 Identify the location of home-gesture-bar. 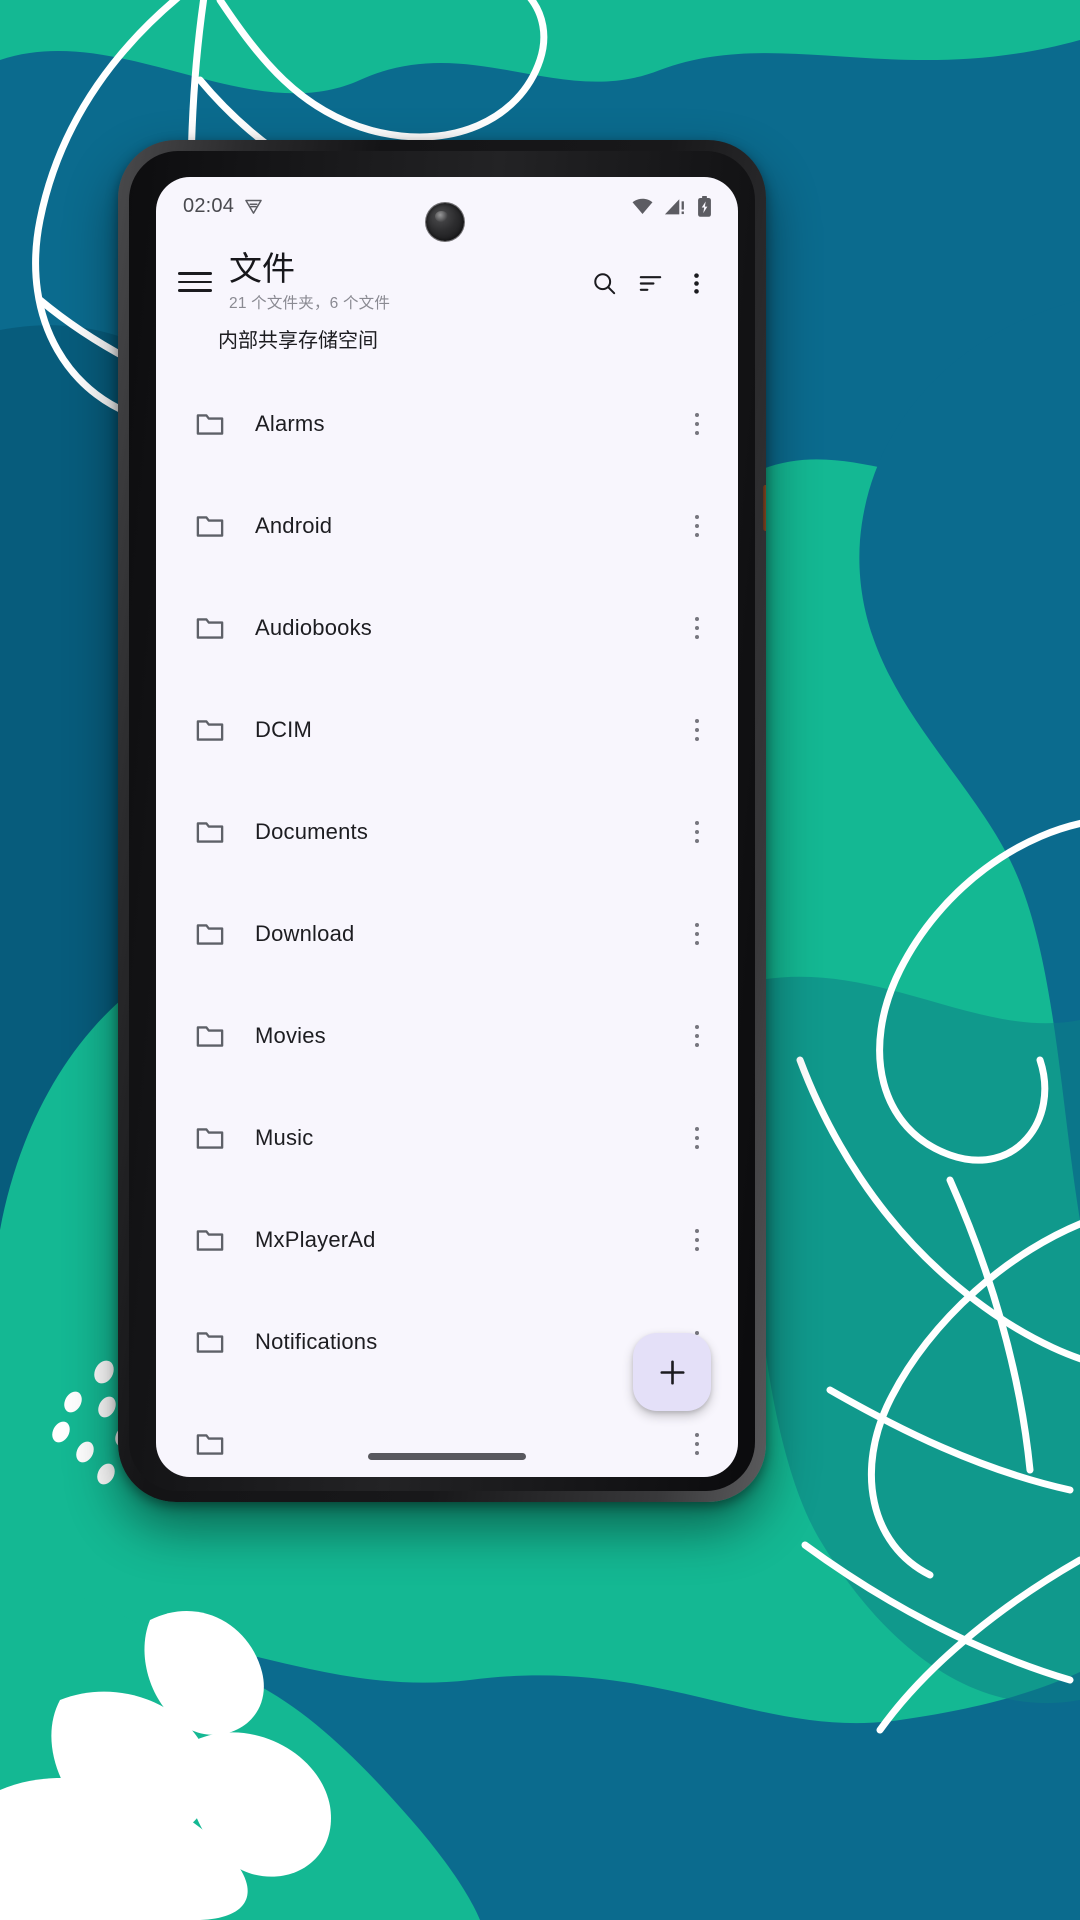
(447, 1456).